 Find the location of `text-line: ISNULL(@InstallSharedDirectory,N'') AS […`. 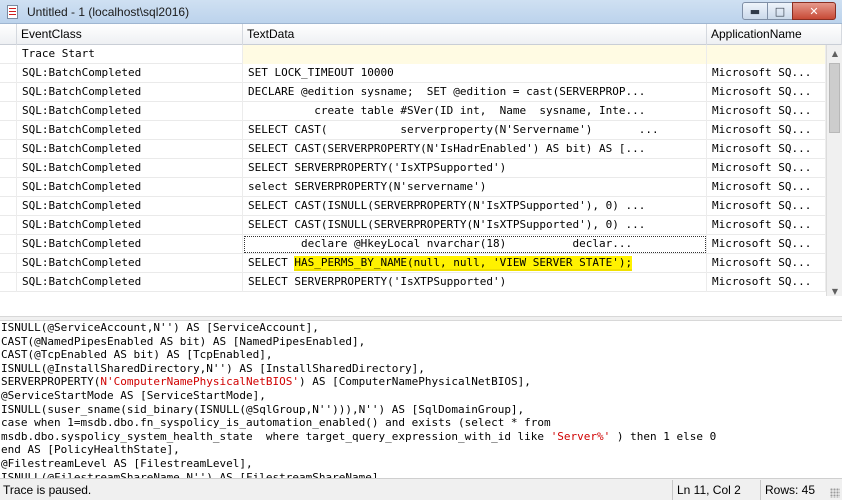

text-line: ISNULL(@InstallSharedDirectory,N'') AS [… is located at coordinates (421, 369).